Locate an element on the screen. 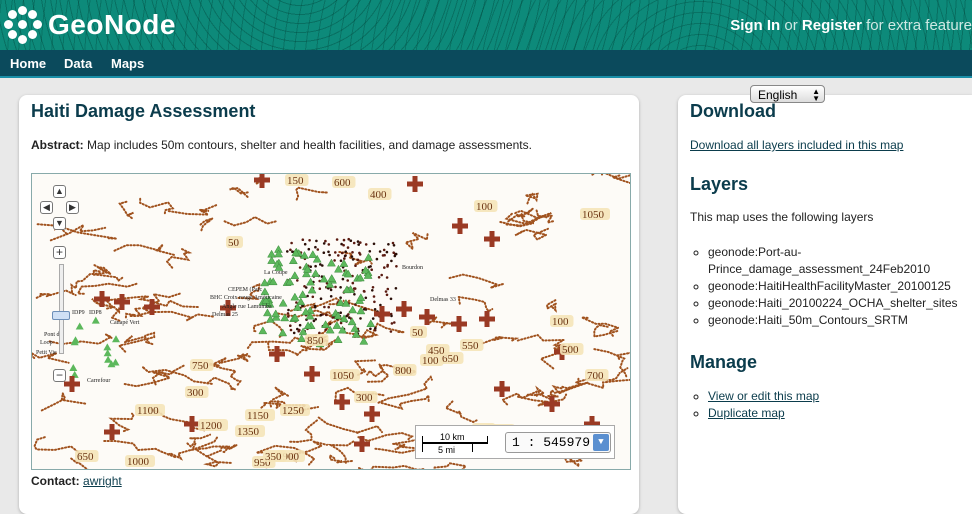  nav-maps: Maps is located at coordinates (127, 63).